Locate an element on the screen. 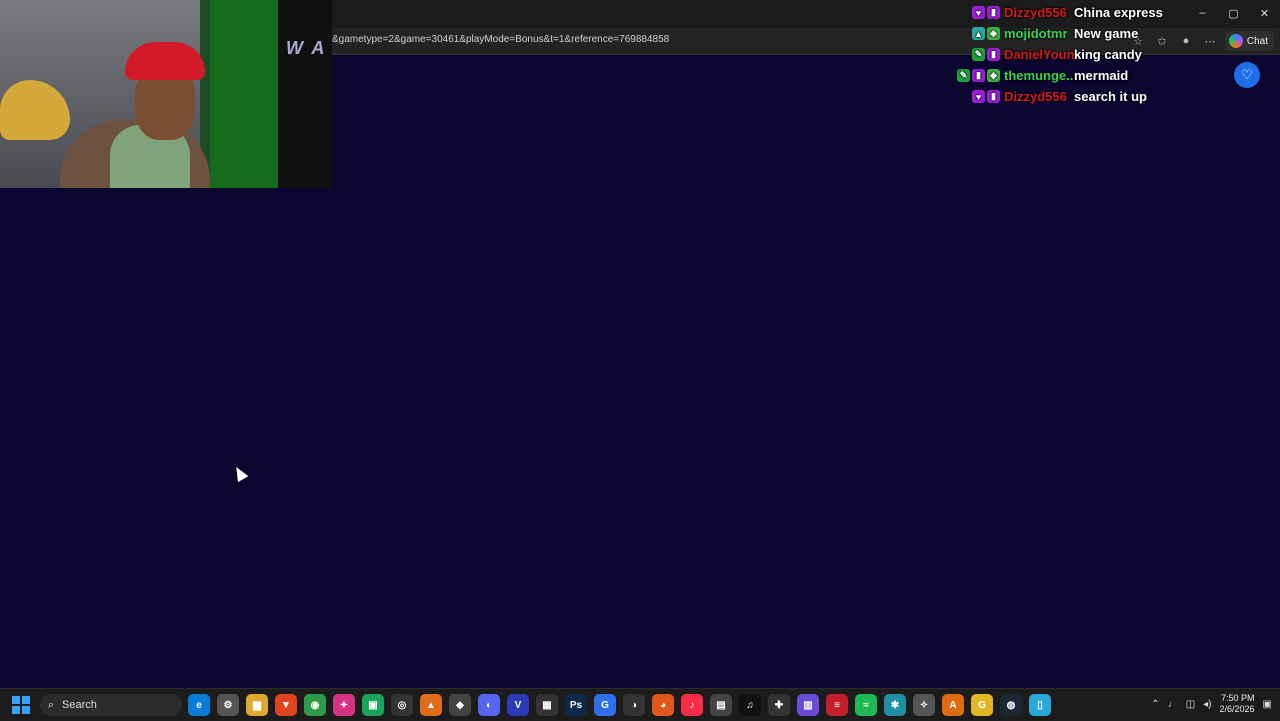 The height and width of the screenshot is (721, 1280). chrome-icon: ◉ is located at coordinates (315, 705).